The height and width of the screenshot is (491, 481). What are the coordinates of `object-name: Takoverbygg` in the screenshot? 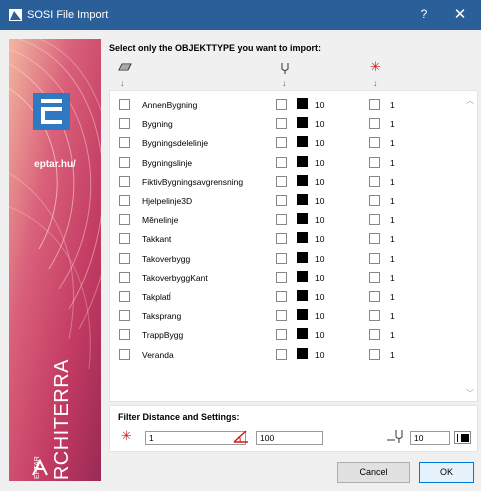 It's located at (166, 259).